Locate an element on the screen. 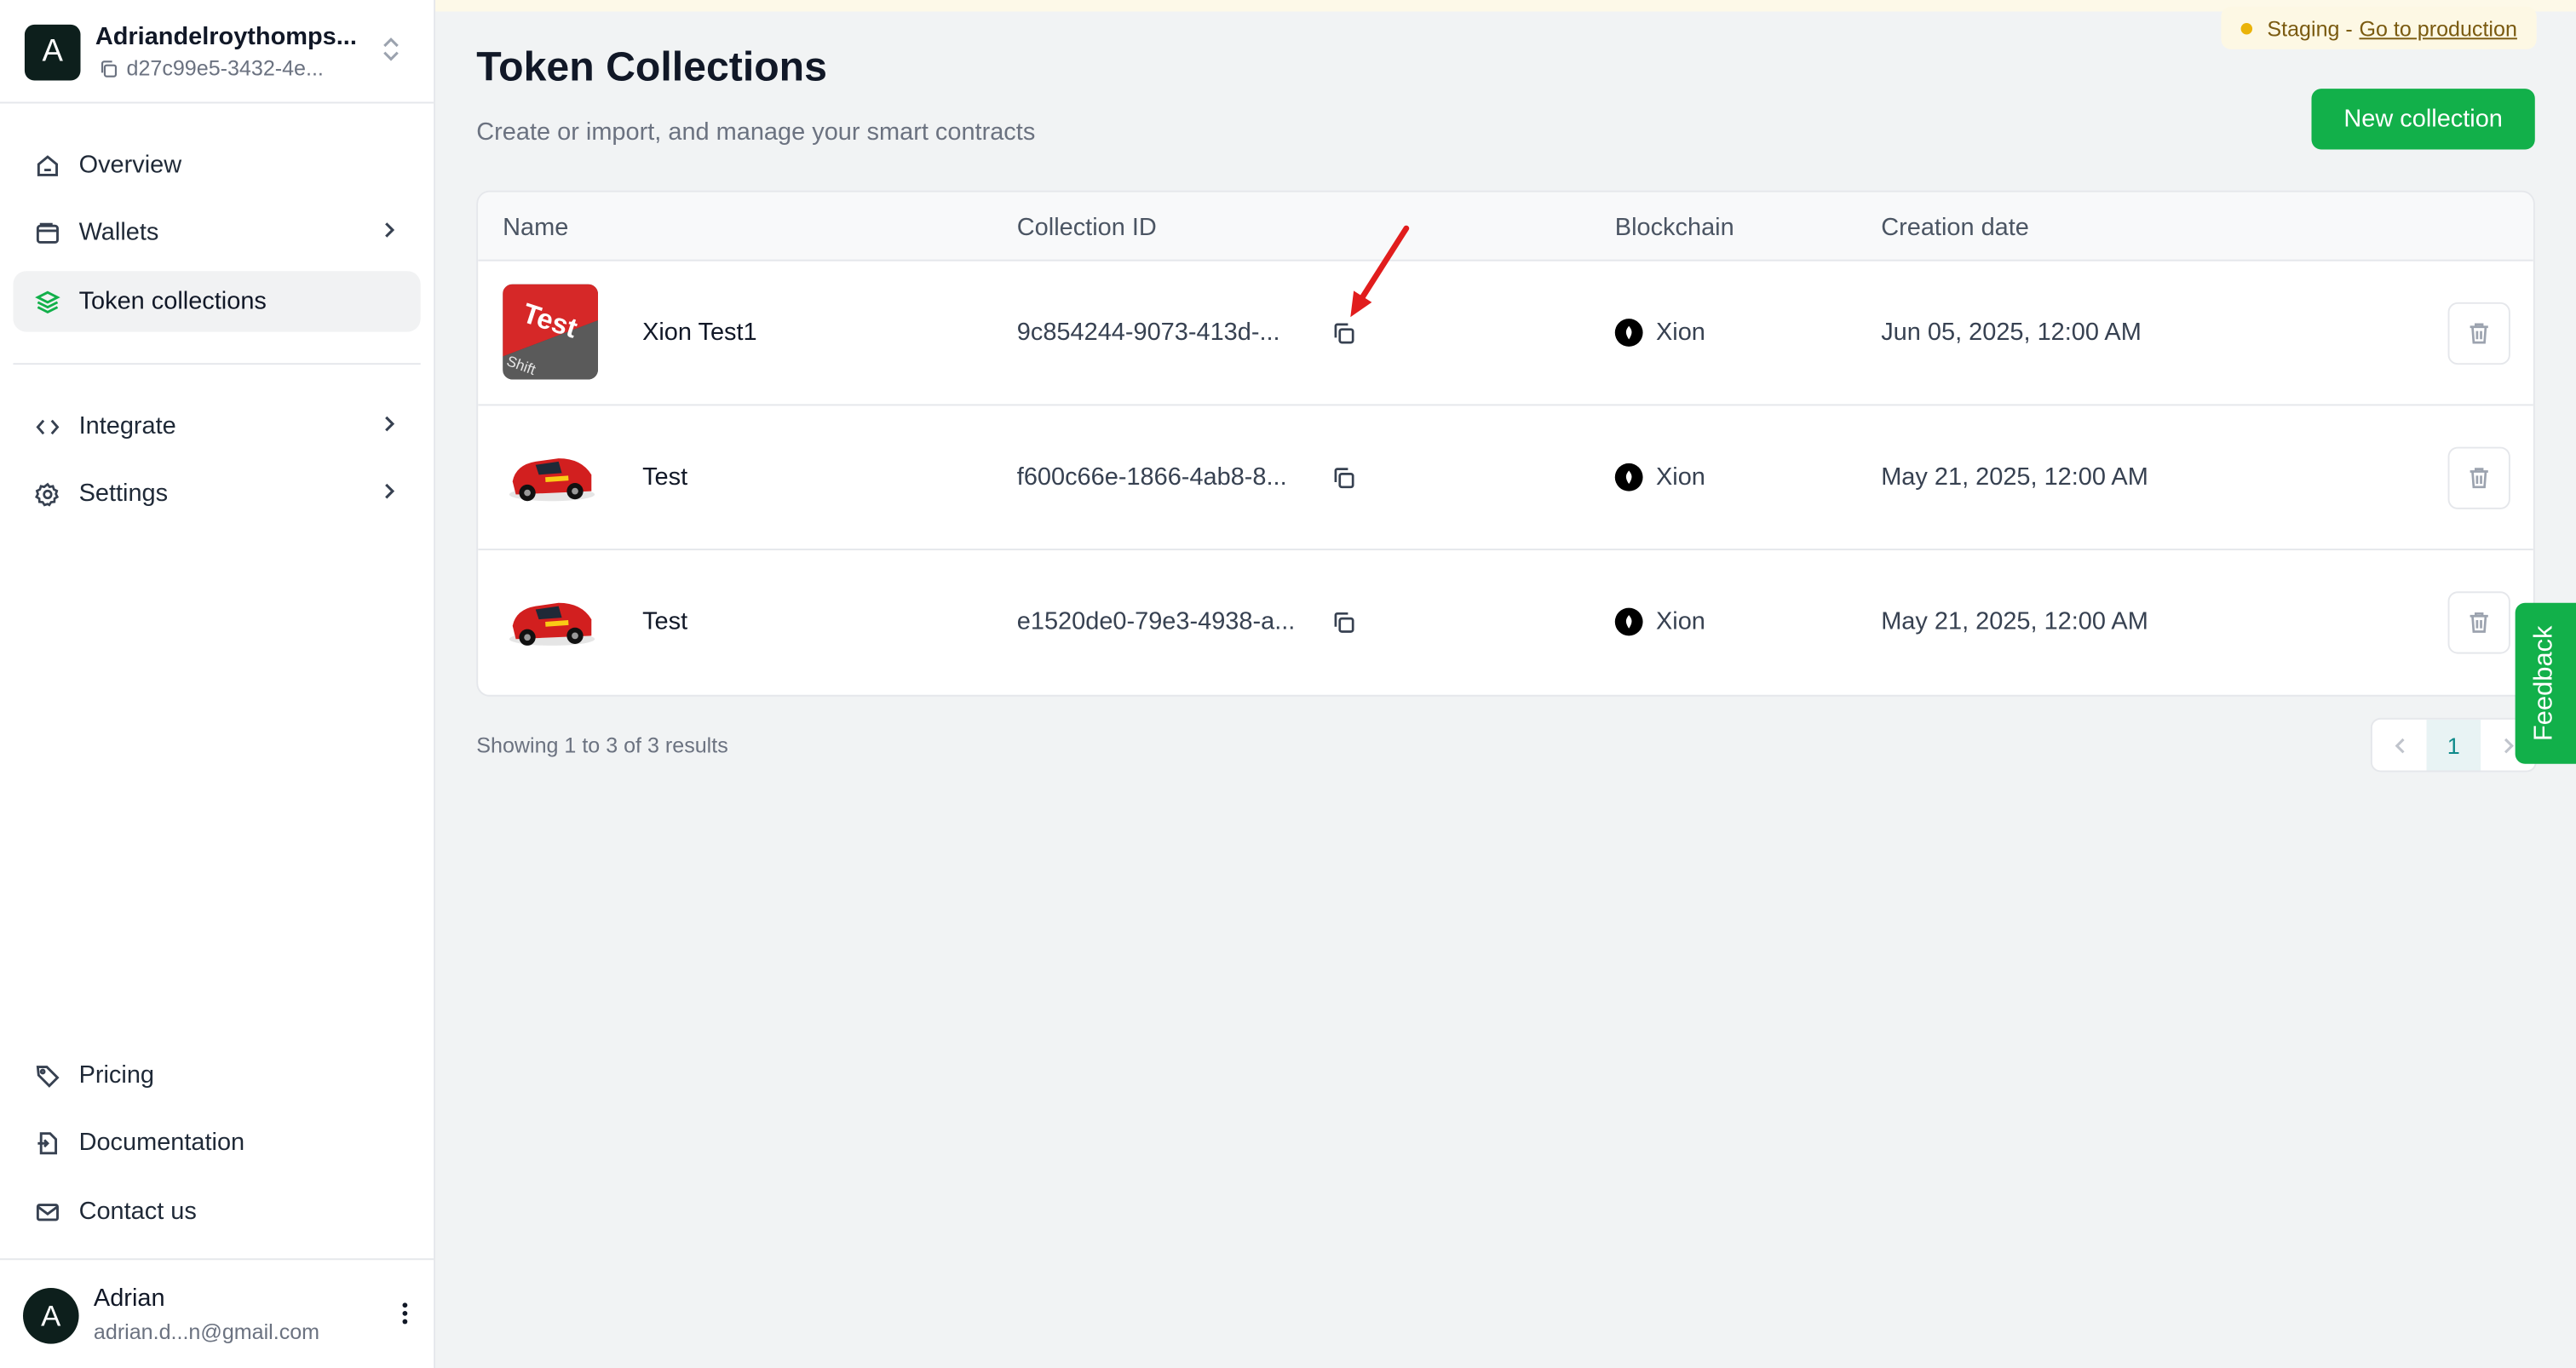 The image size is (2576, 1368). sidebar-item-integrate: Integrate is located at coordinates (217, 426).